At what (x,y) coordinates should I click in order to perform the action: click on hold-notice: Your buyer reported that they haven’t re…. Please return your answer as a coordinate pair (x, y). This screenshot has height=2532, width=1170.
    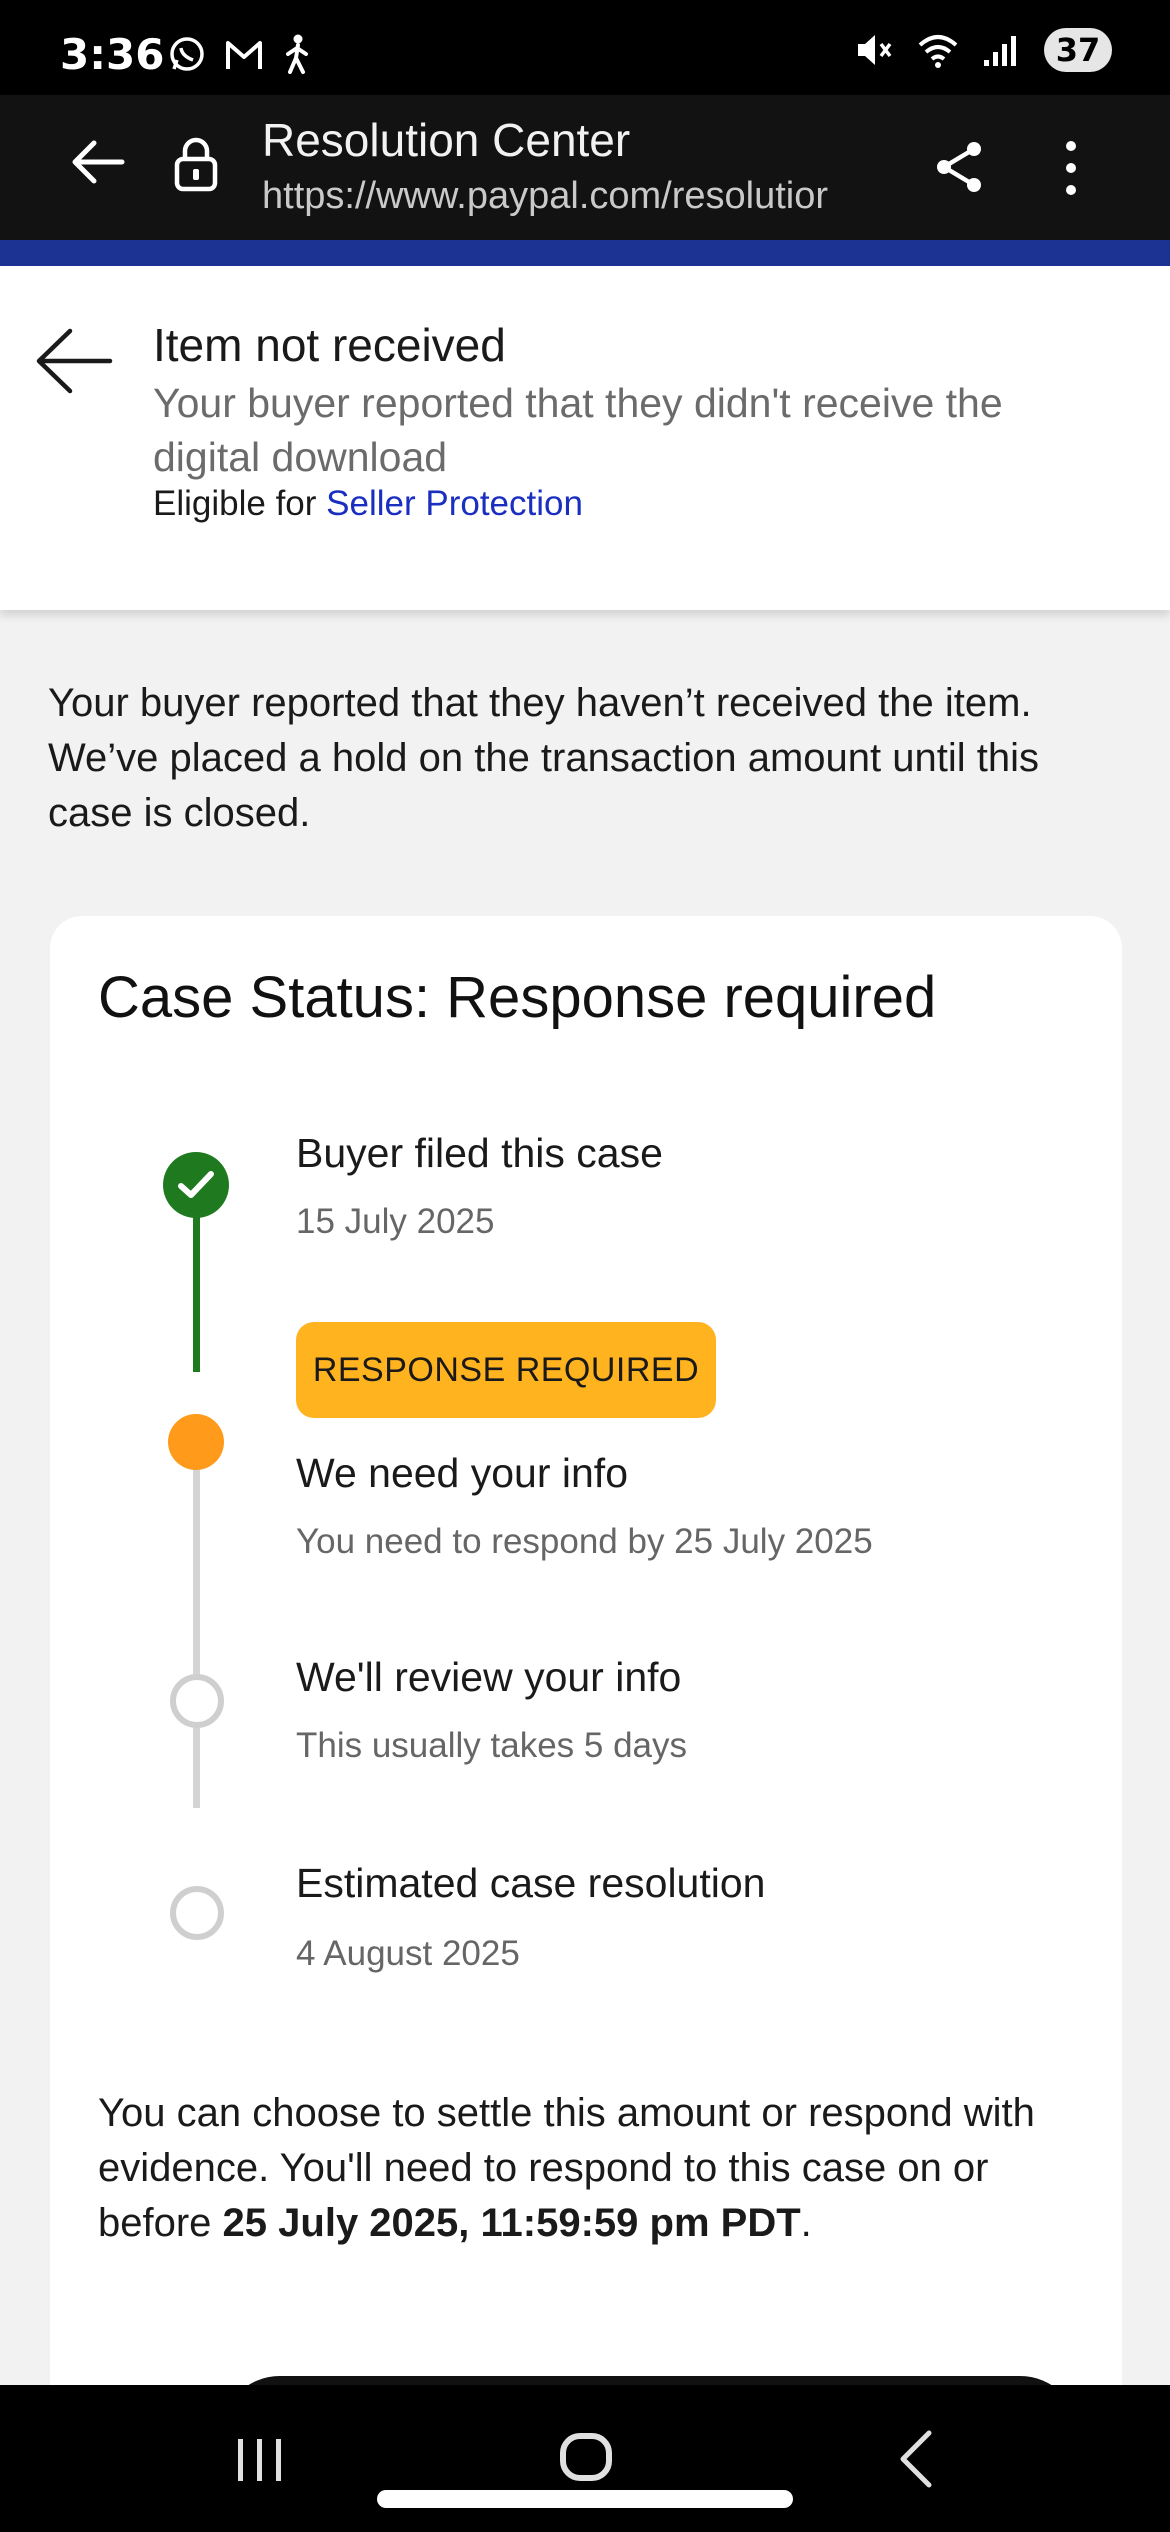
    Looking at the image, I should click on (543, 758).